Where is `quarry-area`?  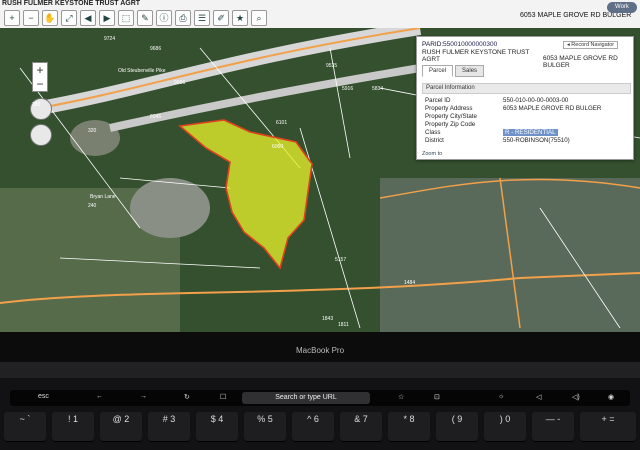 quarry-area is located at coordinates (170, 208).